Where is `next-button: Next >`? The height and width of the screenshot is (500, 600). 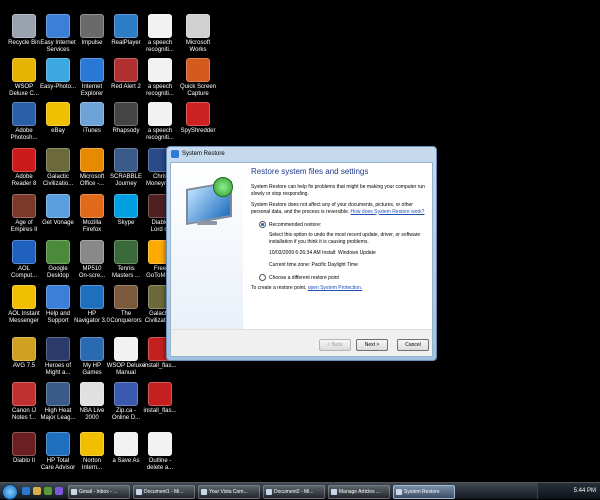 next-button: Next > is located at coordinates (372, 345).